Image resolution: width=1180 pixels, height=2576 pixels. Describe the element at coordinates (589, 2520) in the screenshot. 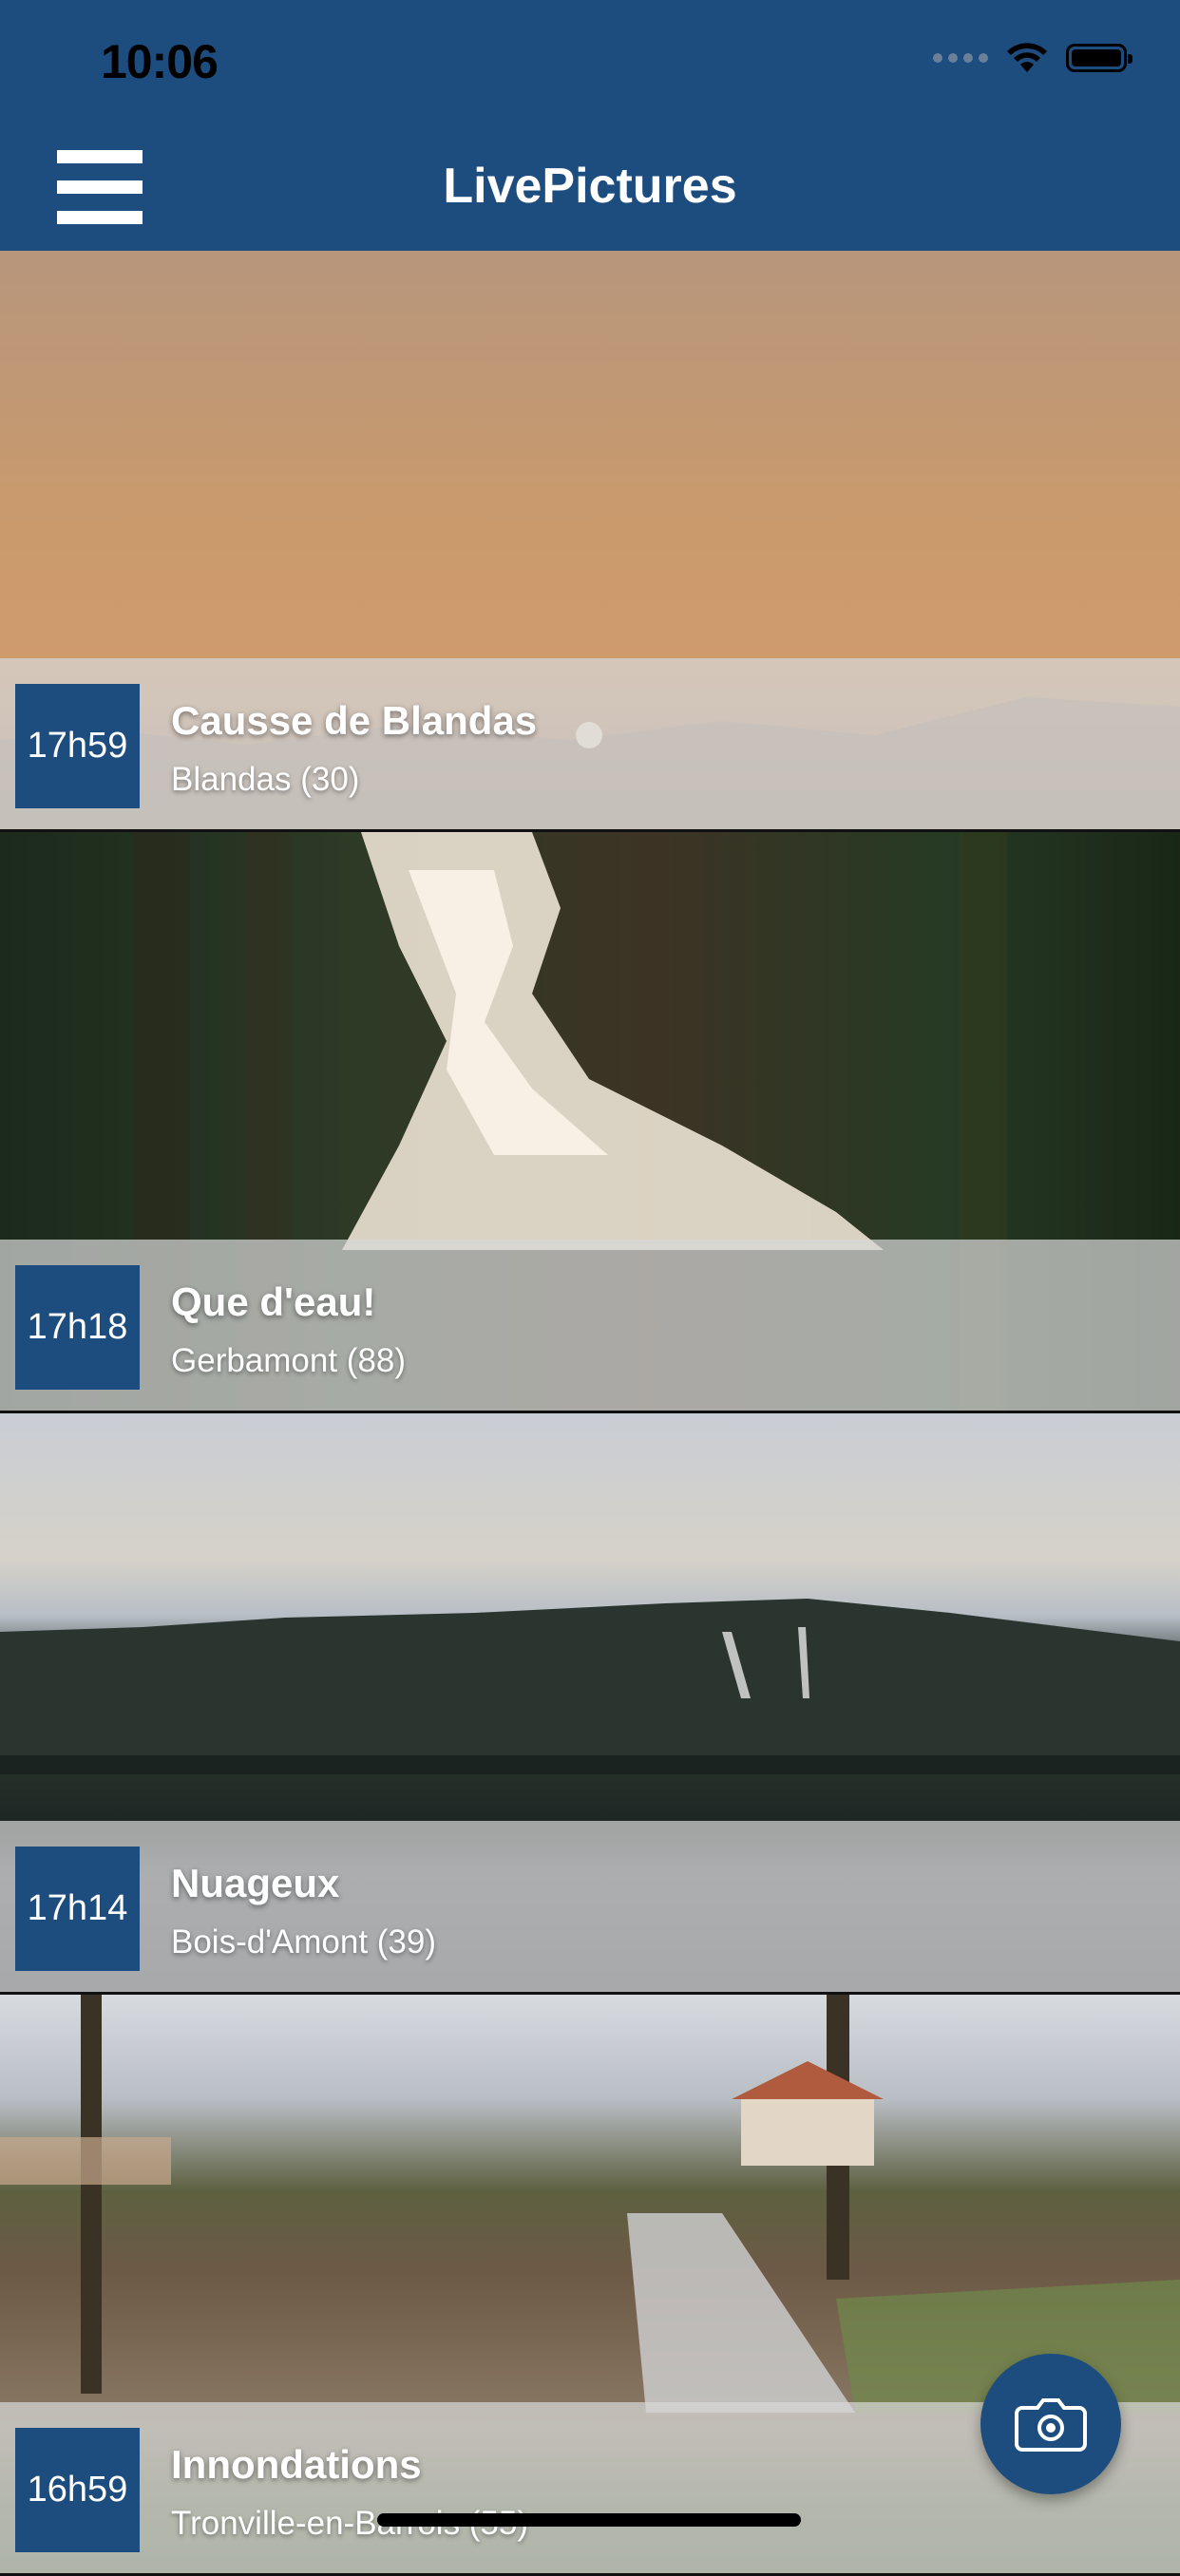

I see `home-indicator` at that location.